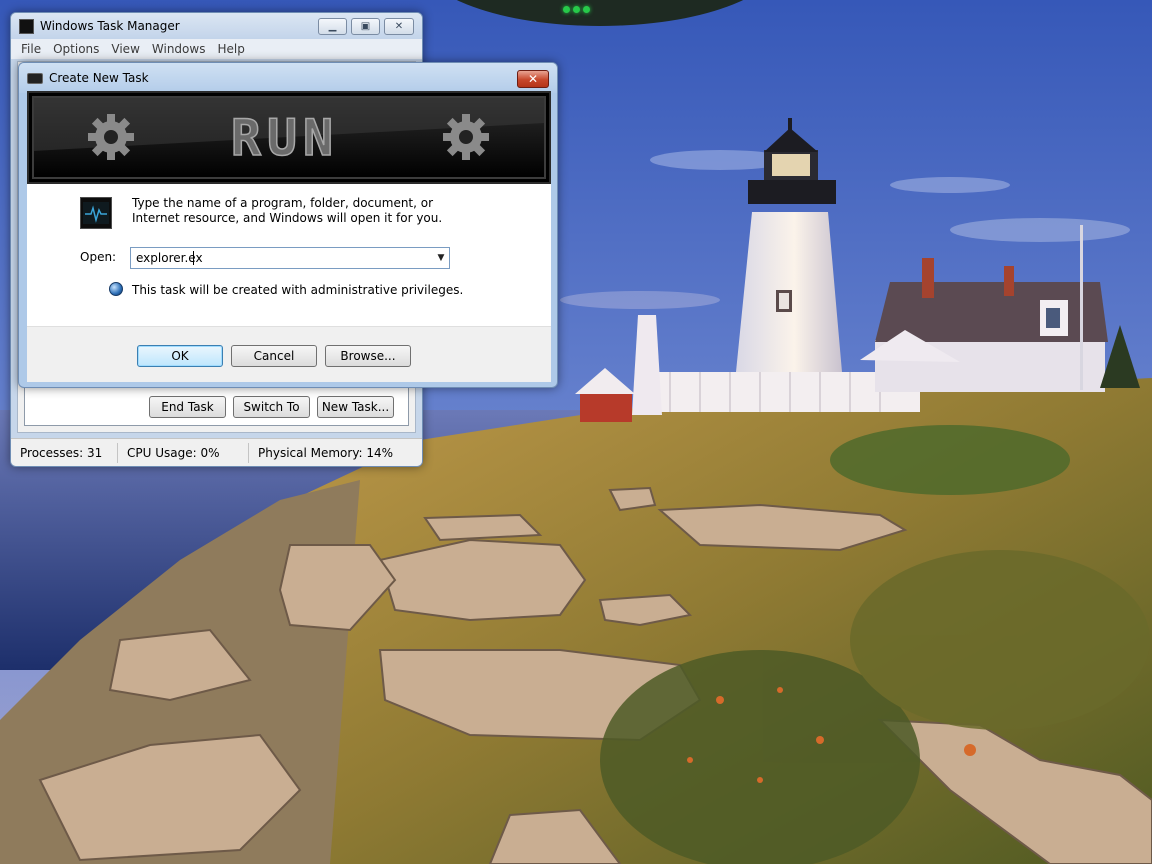 The image size is (1152, 864). Describe the element at coordinates (64, 452) in the screenshot. I see `status-processes: Processes: 31` at that location.